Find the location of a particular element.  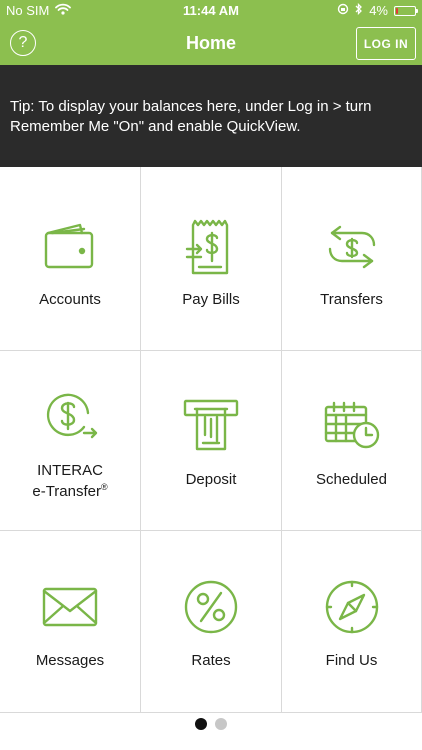

tile-transfers: Transfers is located at coordinates (352, 259).